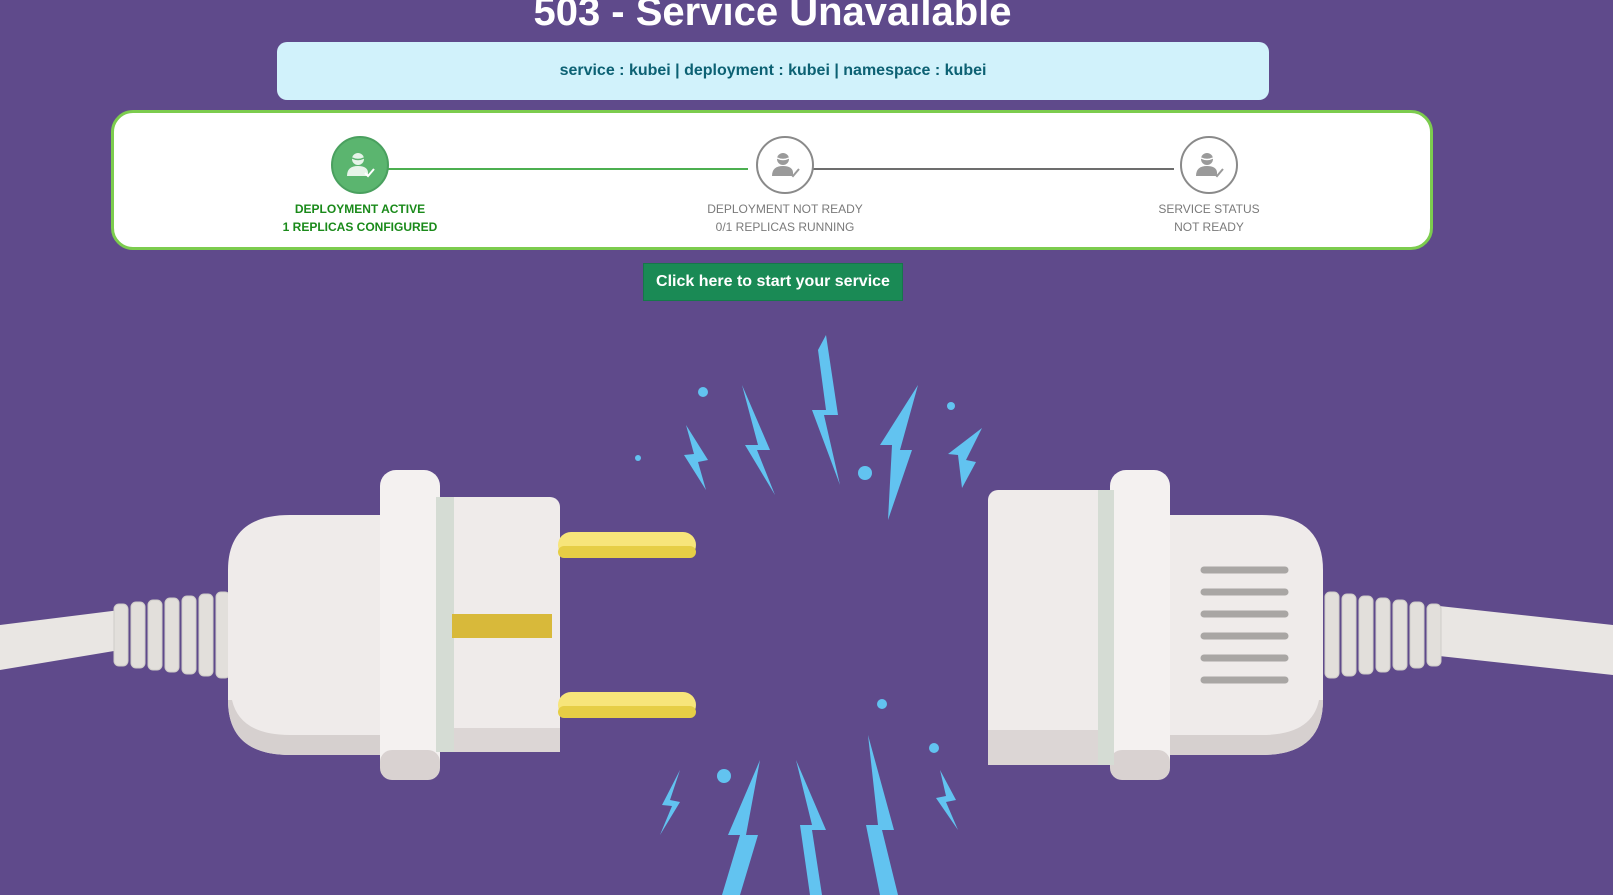  What do you see at coordinates (773, 282) in the screenshot?
I see `start-service-button: Click here to start your service` at bounding box center [773, 282].